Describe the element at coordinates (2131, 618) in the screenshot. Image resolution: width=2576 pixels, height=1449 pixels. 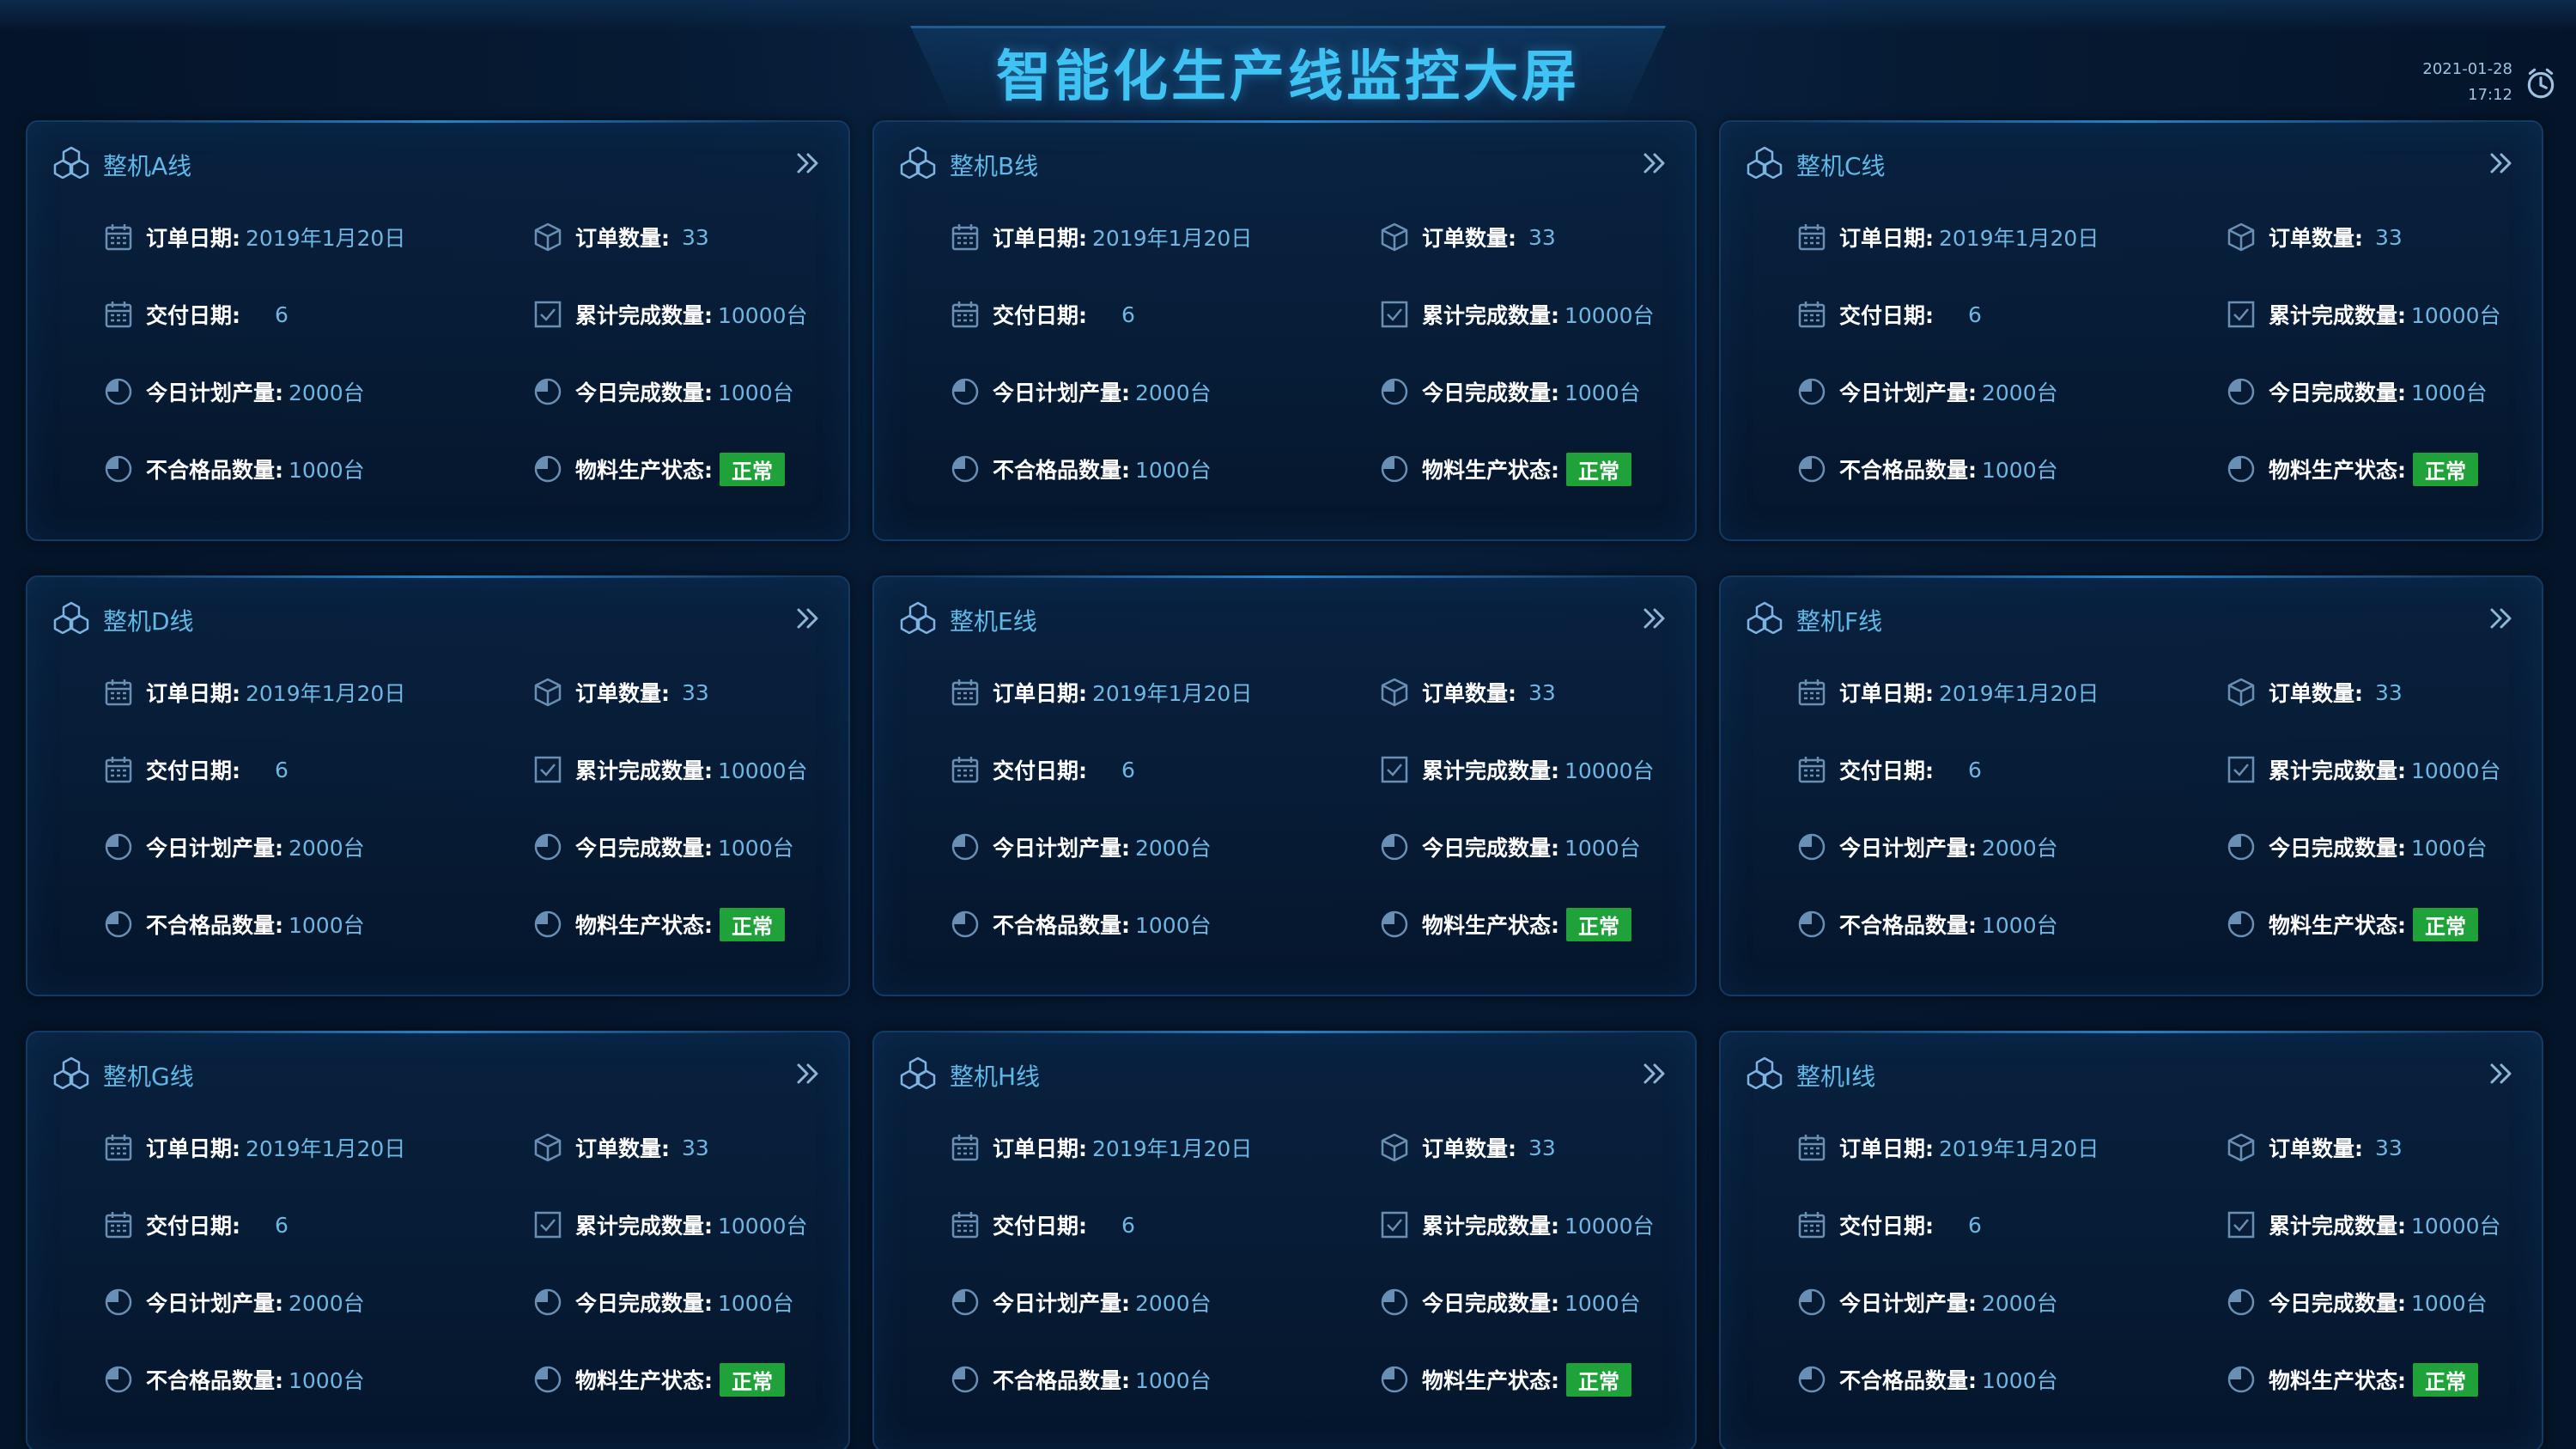
I see `card-header: 整机F线` at that location.